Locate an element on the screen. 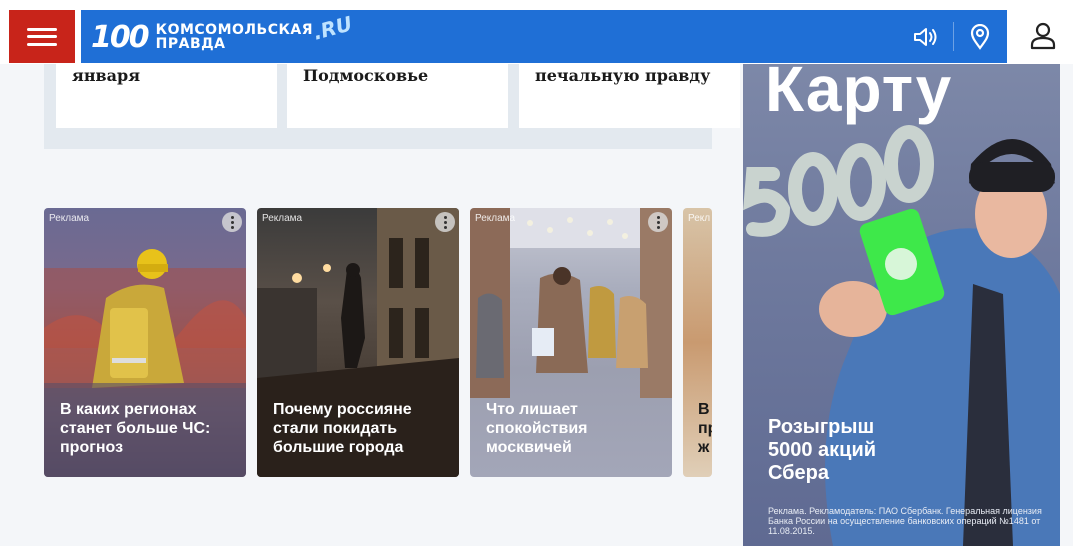  ad-card-title: В пр ж is located at coordinates (705, 428).